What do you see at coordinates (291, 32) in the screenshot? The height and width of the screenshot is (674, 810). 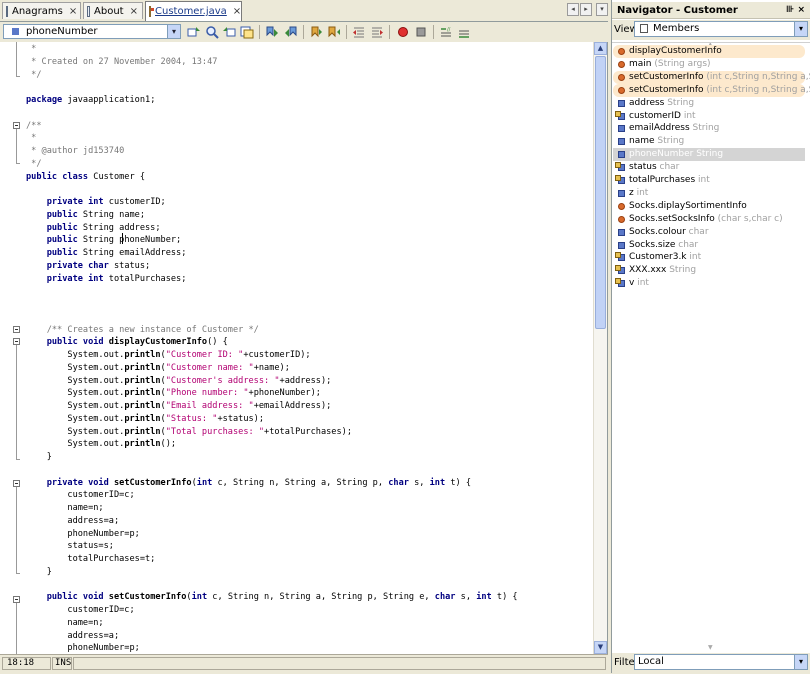 I see `next-bookmark-icon` at bounding box center [291, 32].